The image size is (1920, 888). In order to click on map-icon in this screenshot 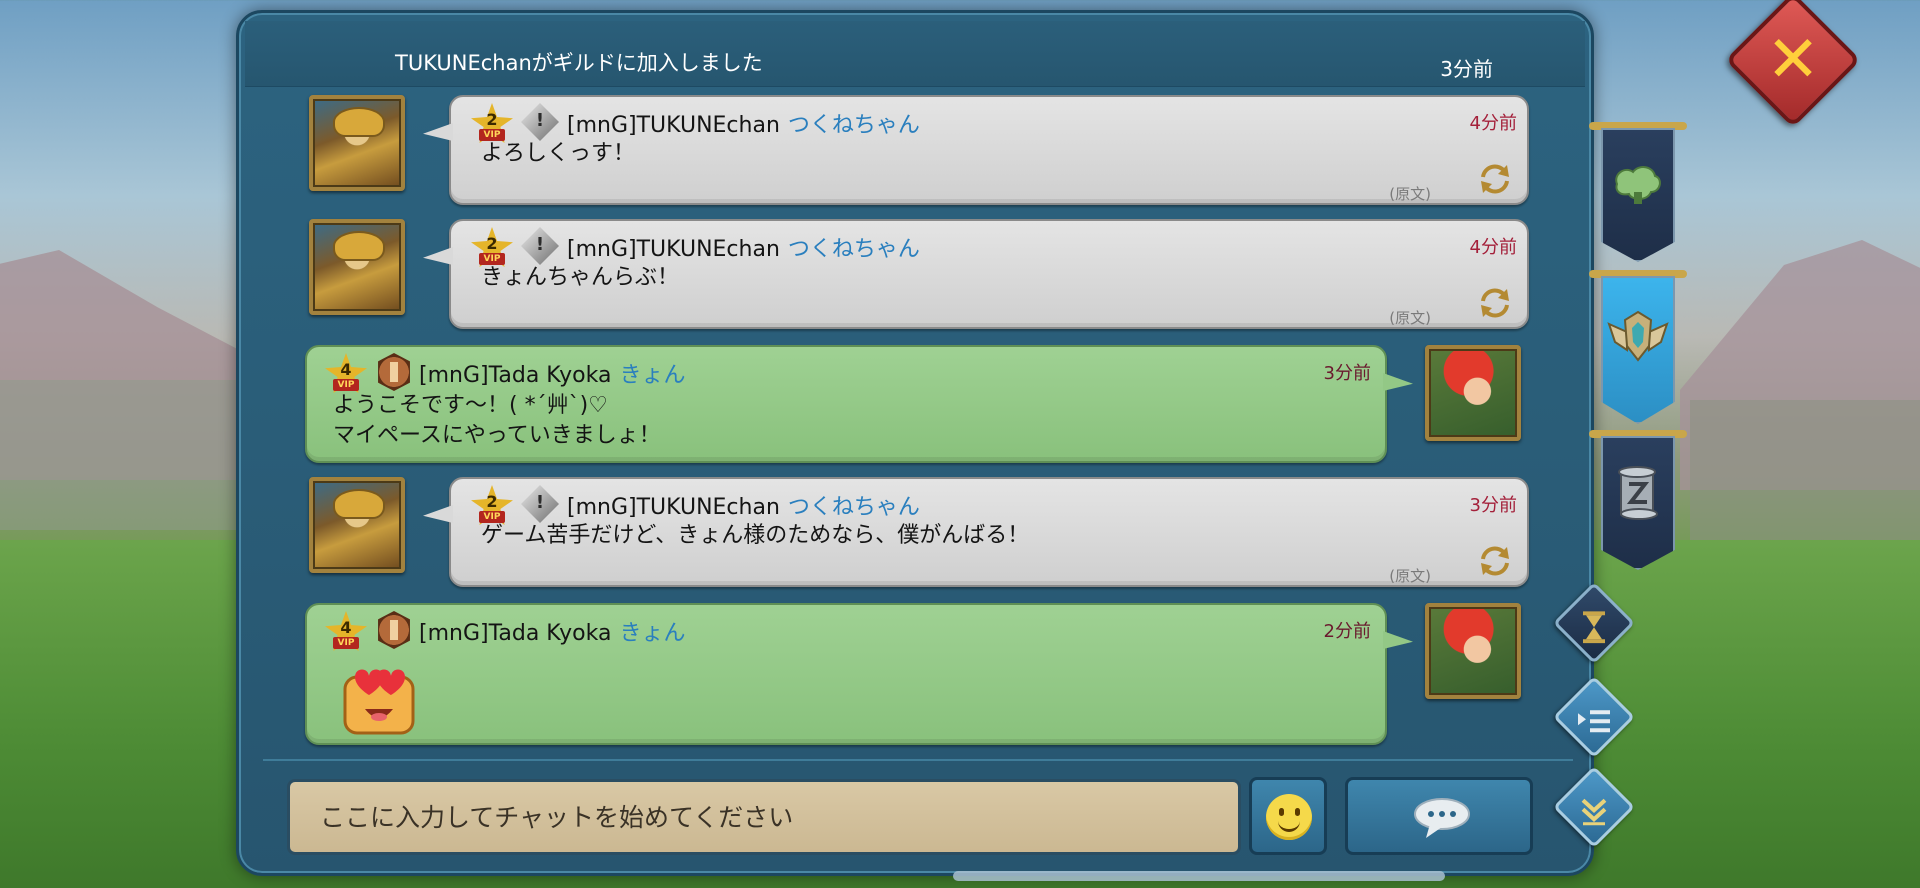, I will do `click(1638, 185)`.